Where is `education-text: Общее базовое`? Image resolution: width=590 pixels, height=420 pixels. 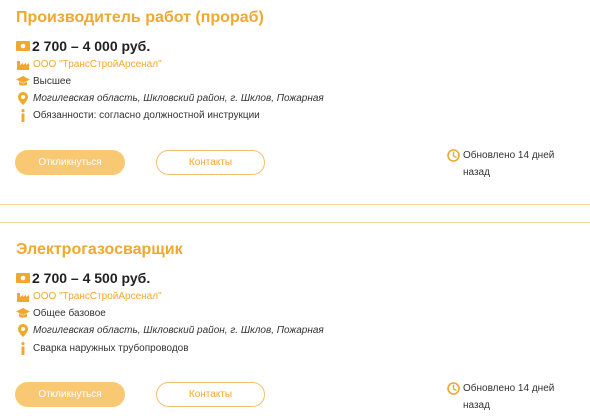 education-text: Общее базовое is located at coordinates (69, 313).